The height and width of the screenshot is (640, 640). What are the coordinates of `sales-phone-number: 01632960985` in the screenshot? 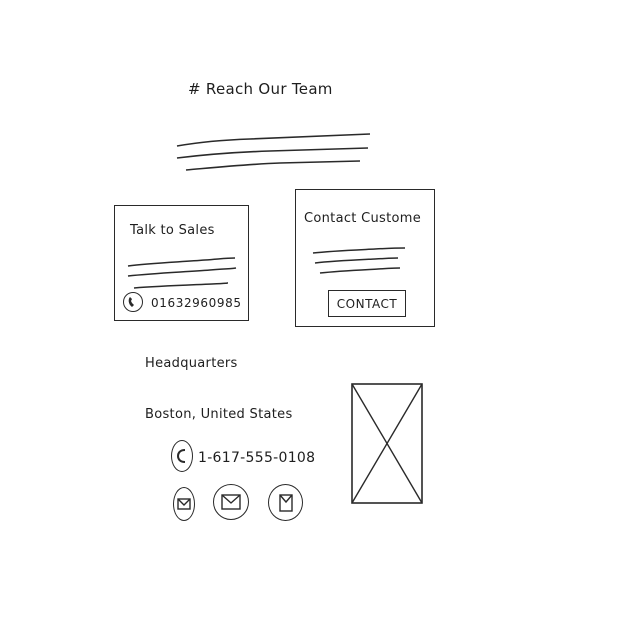 It's located at (196, 303).